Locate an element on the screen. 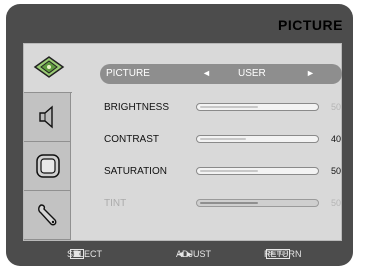 This screenshot has width=366, height=269. audio-icon is located at coordinates (46, 117).